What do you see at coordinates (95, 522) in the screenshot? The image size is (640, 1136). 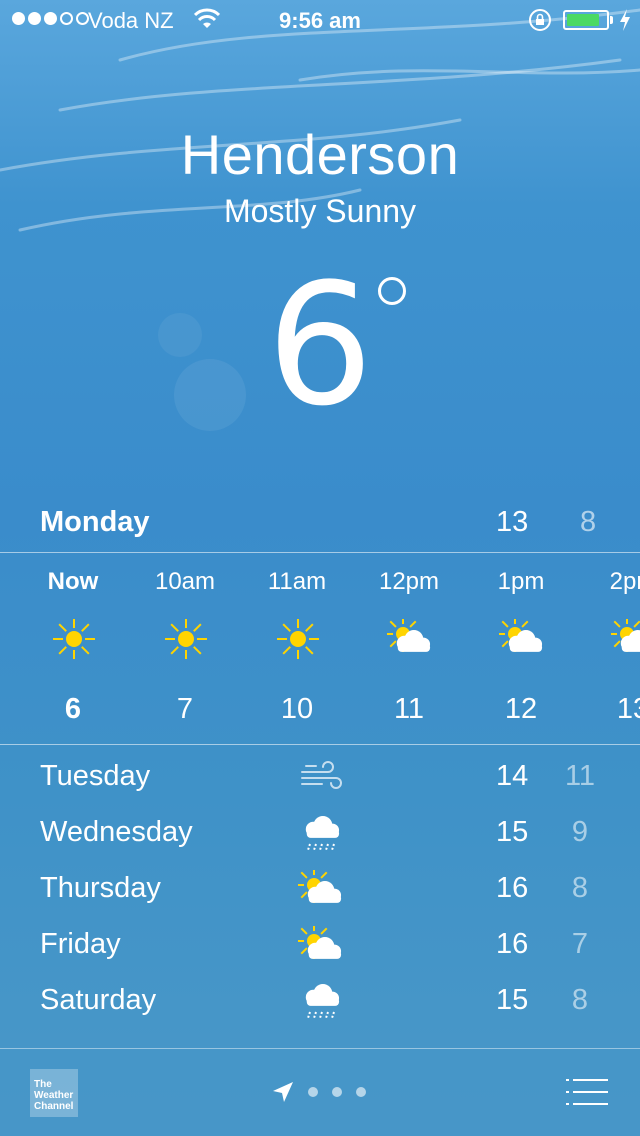 I see `today-day: Monday` at bounding box center [95, 522].